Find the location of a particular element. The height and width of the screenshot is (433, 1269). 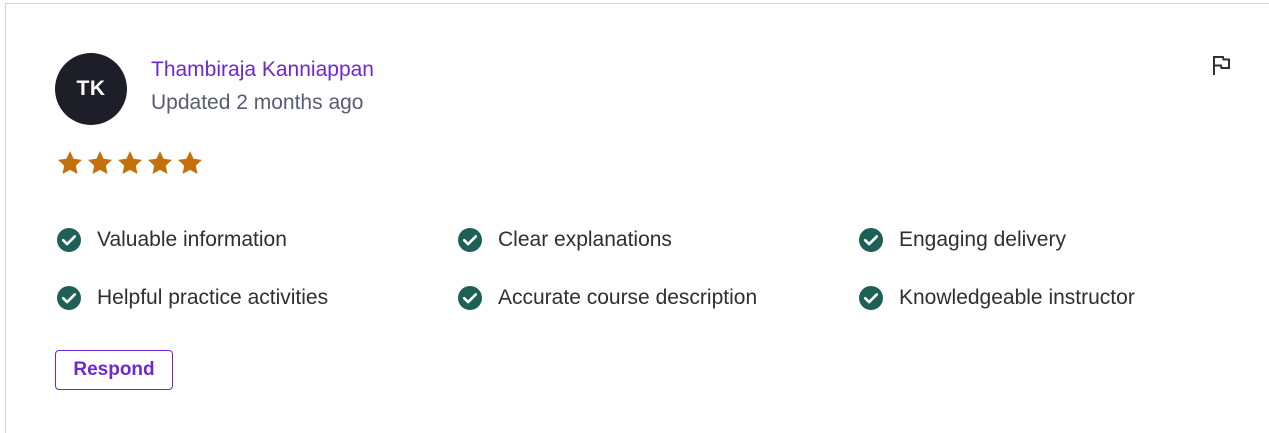

review-tag: Clear explanations is located at coordinates (564, 240).